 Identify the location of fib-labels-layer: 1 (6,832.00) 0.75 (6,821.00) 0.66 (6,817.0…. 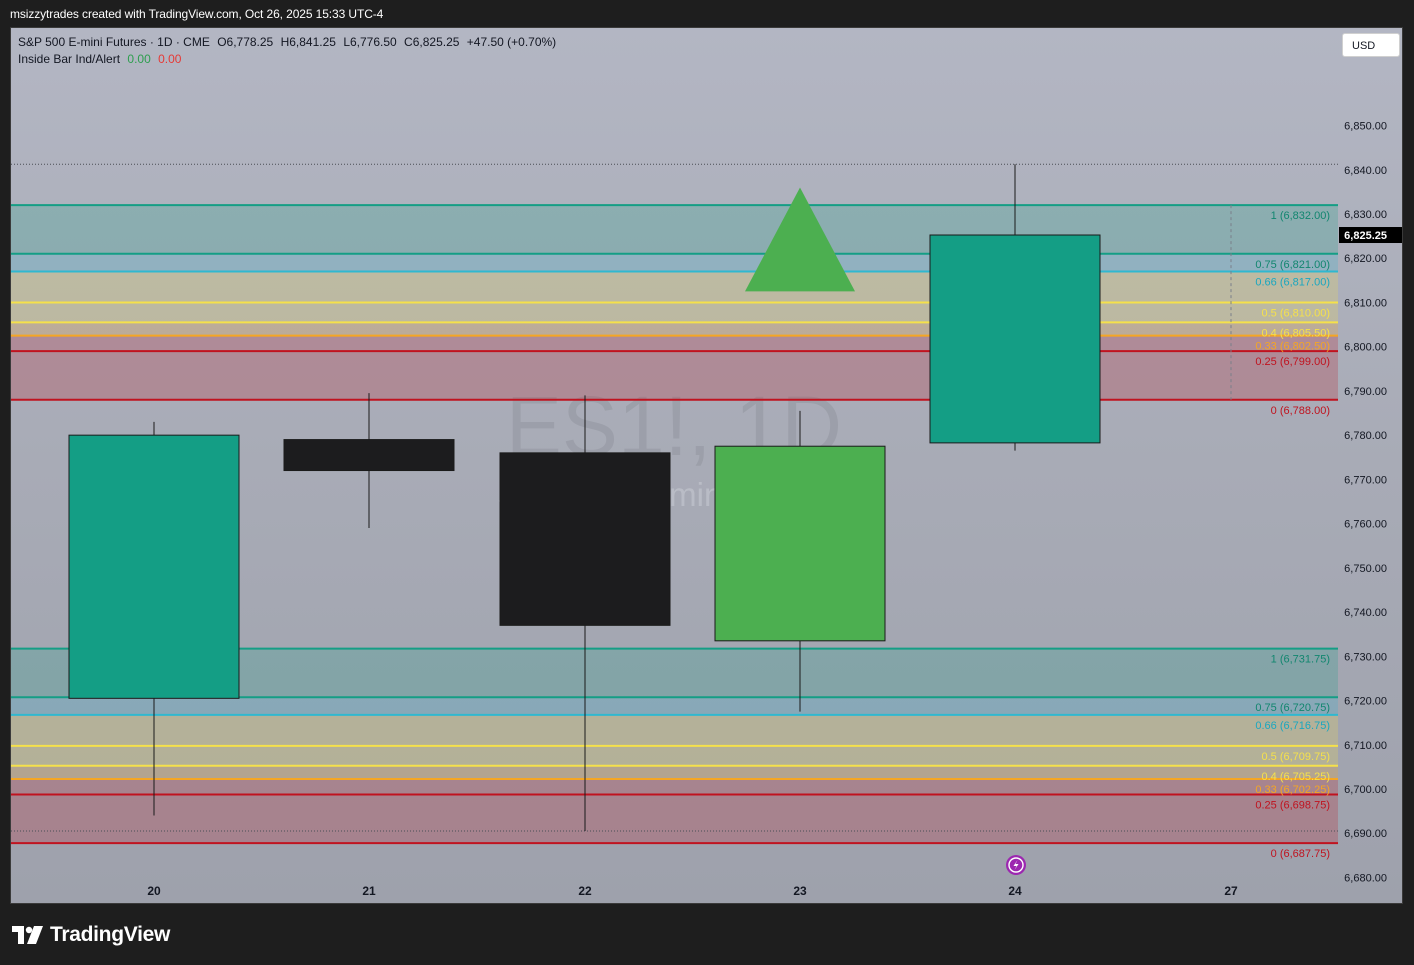
(1292, 535).